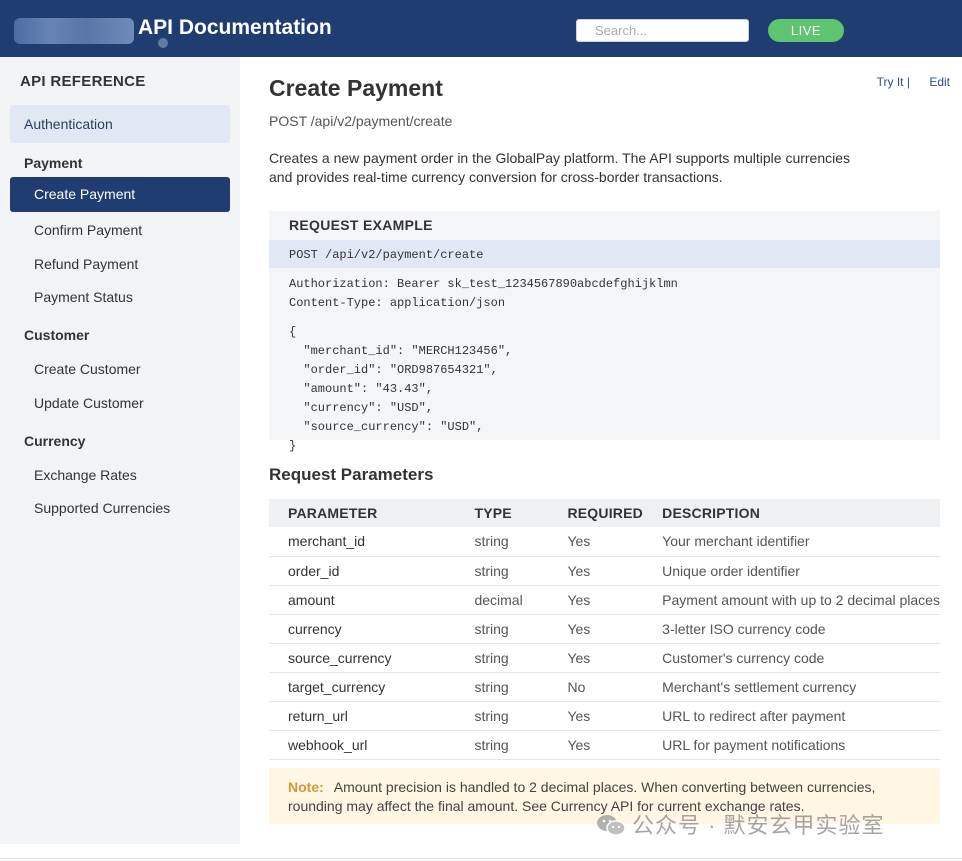  I want to click on param-name: target_currency, so click(372, 687).